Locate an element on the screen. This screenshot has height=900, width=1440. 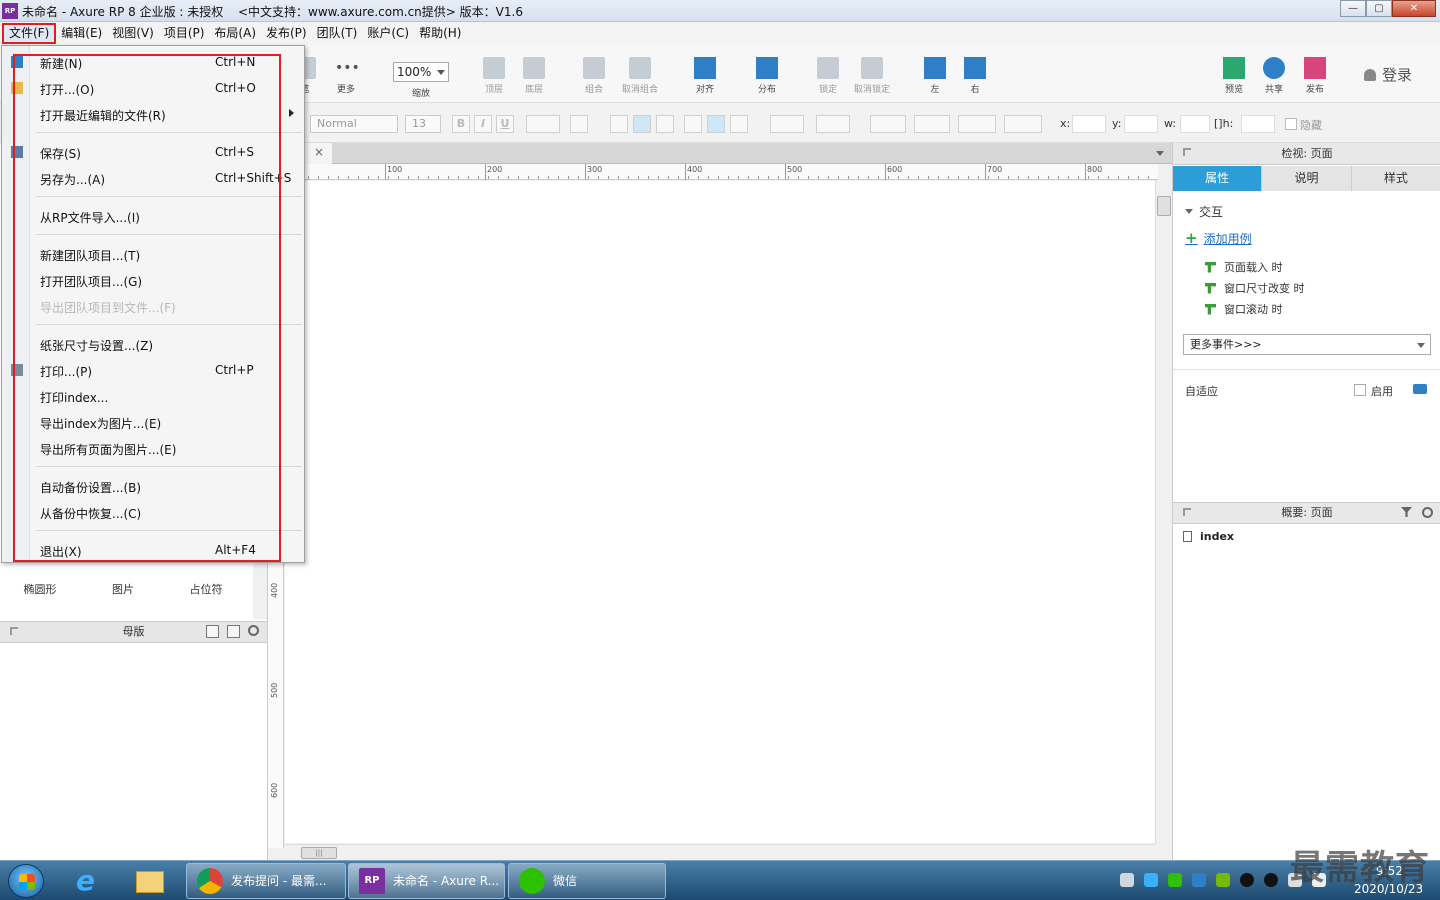
wechat-tray-icon is located at coordinates (1175, 880).